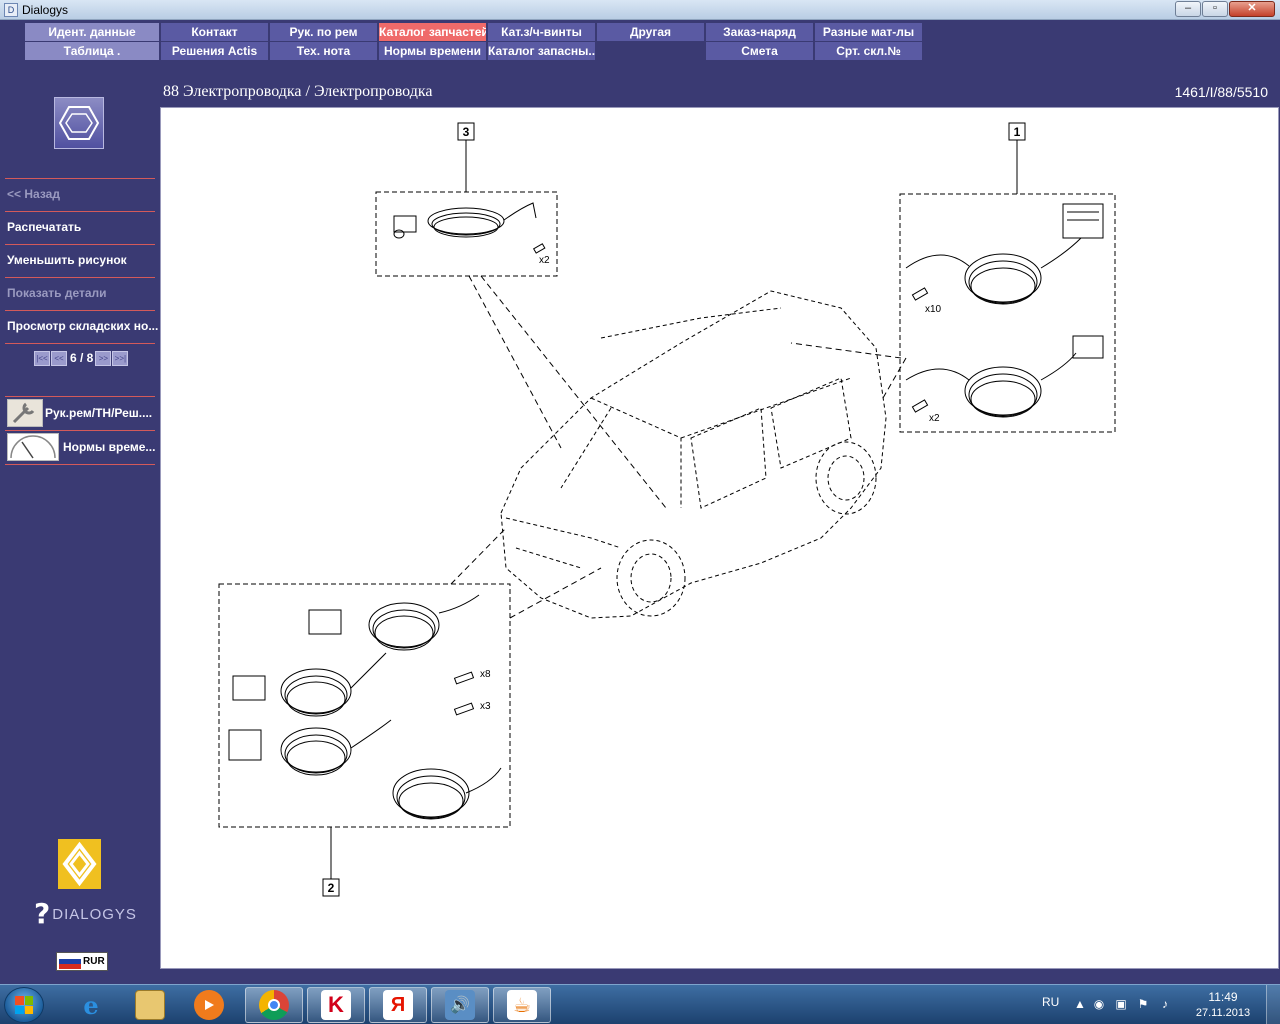 This screenshot has height=1024, width=1280. Describe the element at coordinates (432, 32) in the screenshot. I see `menu-parts-catalog: Каталог запчастей` at that location.